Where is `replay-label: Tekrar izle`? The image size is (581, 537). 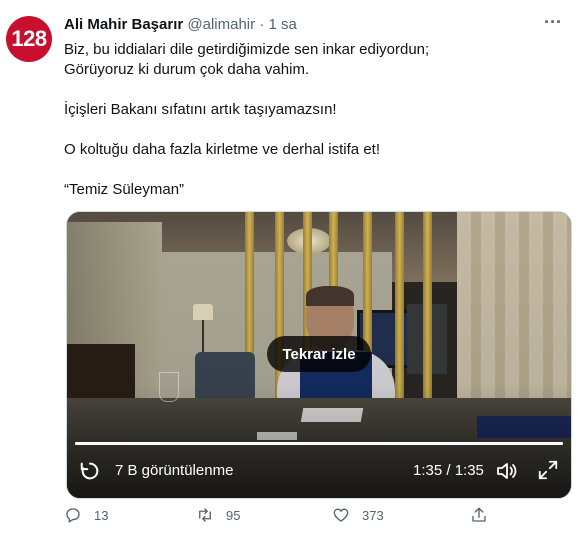
replay-label: Tekrar izle is located at coordinates (319, 354).